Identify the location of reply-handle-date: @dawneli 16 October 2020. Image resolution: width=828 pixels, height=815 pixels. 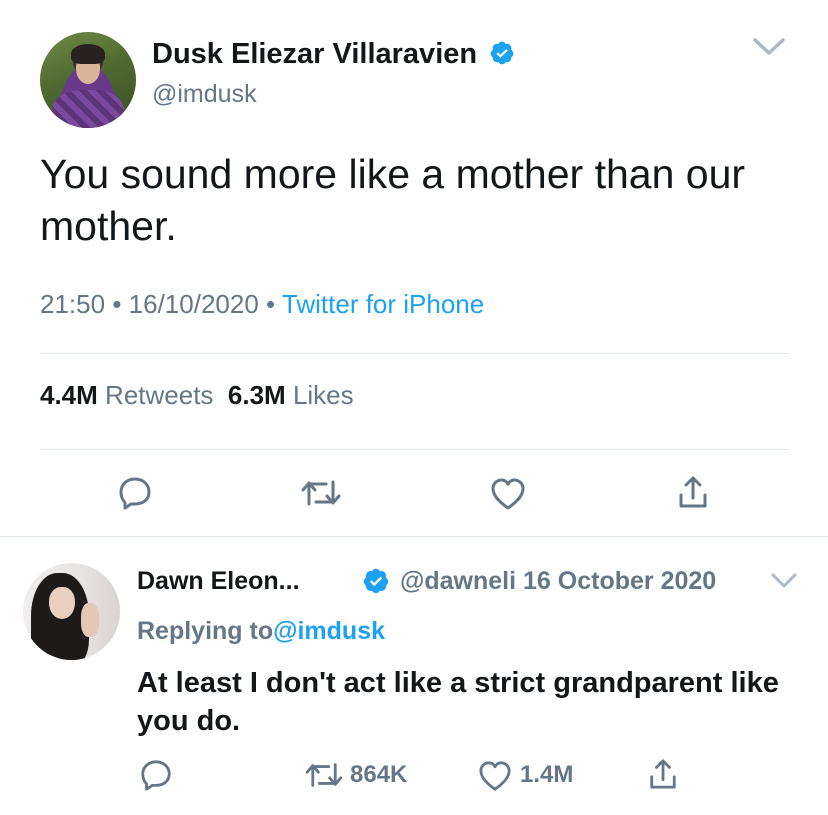
(558, 581).